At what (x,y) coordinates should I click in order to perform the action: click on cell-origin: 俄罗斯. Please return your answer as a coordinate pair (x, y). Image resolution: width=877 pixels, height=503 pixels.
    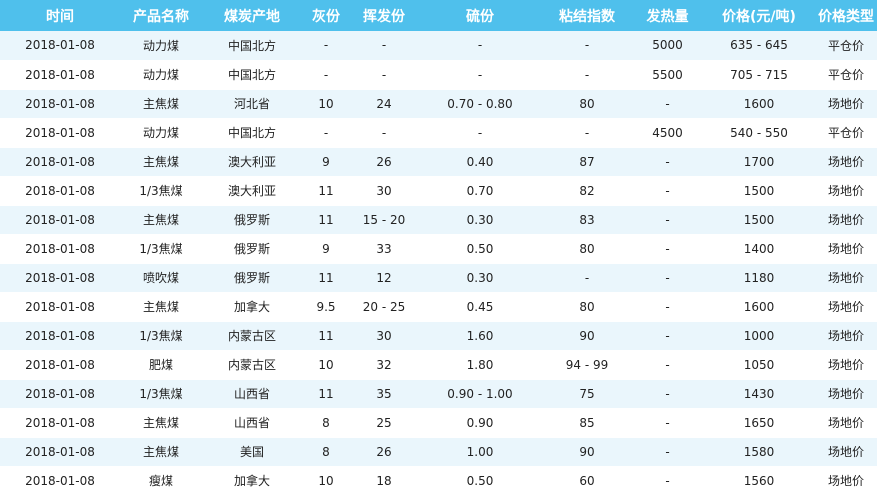
    Looking at the image, I should click on (251, 220).